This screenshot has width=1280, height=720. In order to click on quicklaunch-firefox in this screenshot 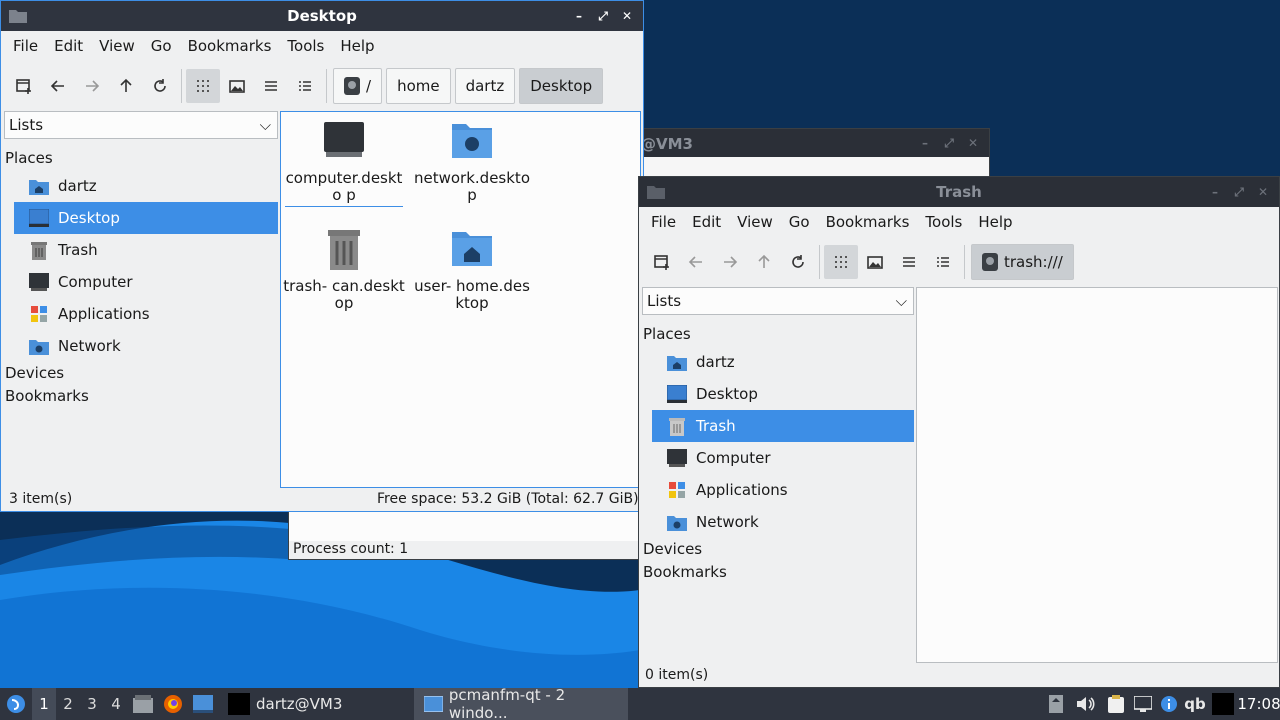, I will do `click(173, 704)`.